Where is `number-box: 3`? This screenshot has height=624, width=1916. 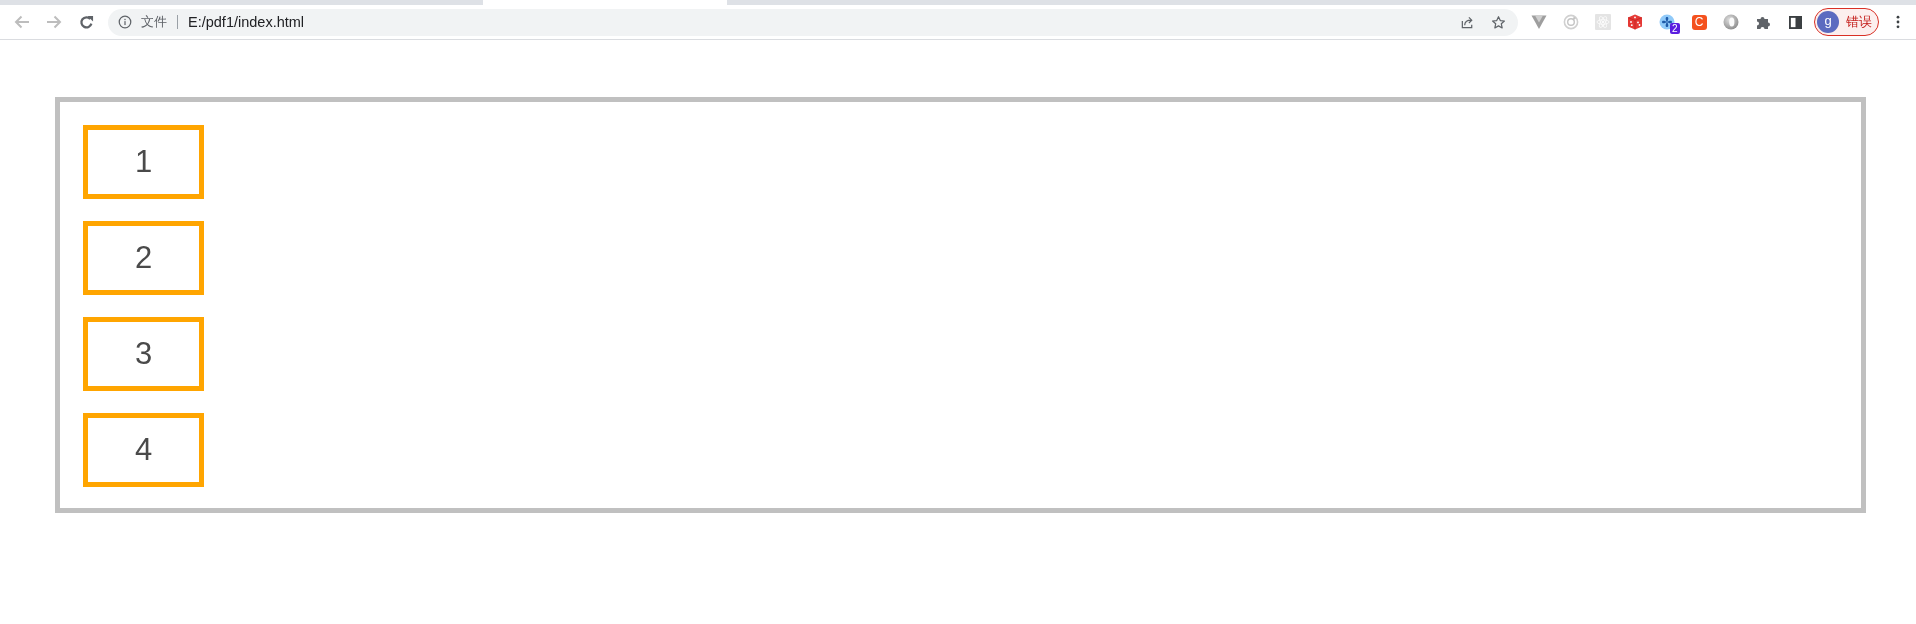
number-box: 3 is located at coordinates (143, 354).